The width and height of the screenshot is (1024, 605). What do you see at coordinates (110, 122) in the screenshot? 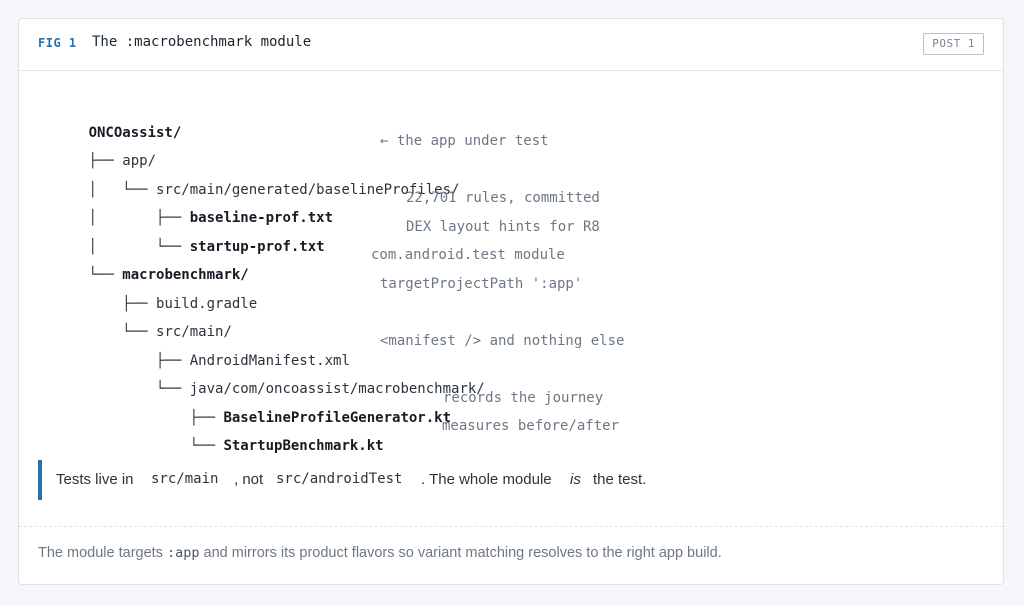
I see `tree-root: ONCOassist/` at bounding box center [110, 122].